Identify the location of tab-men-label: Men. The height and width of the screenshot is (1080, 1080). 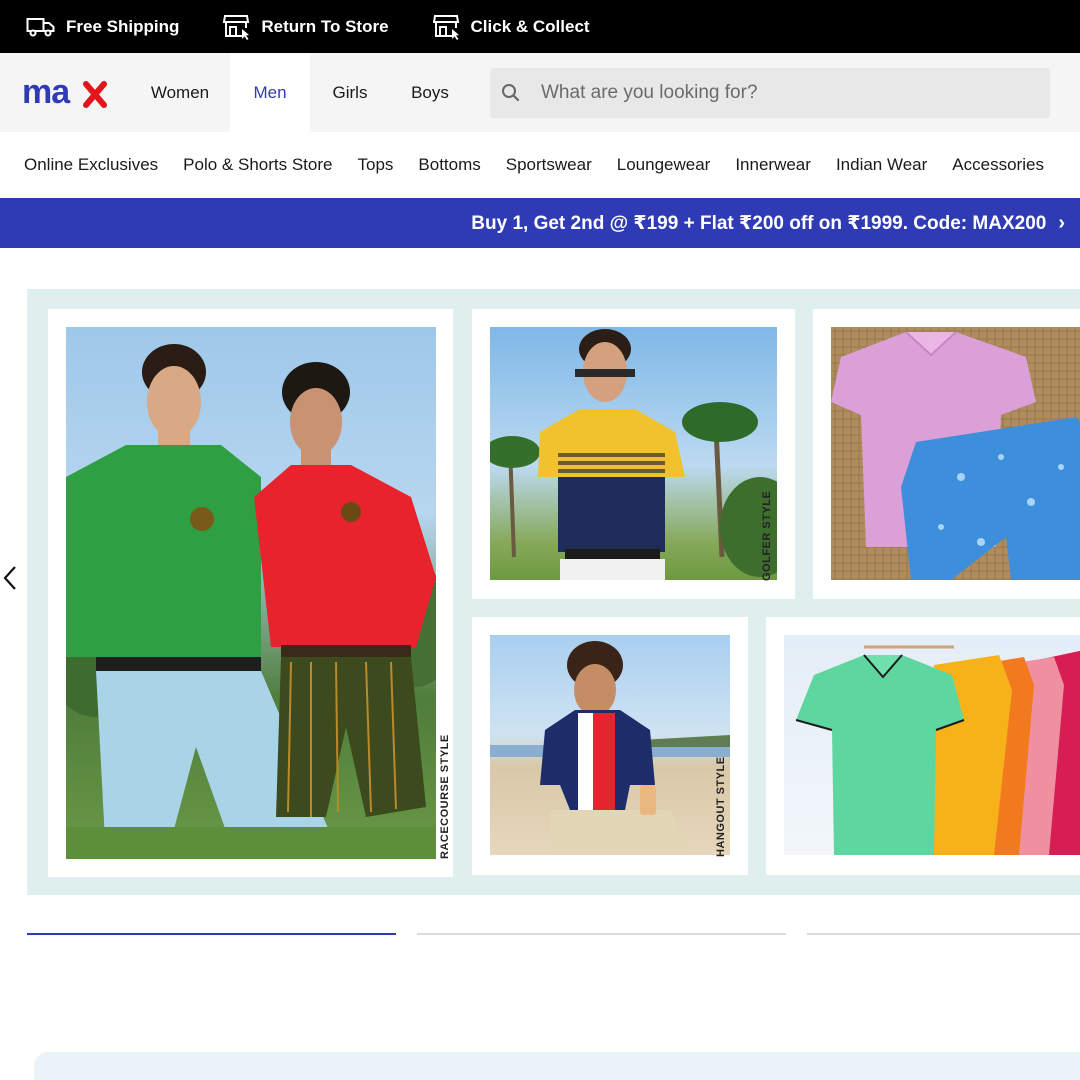
(270, 92).